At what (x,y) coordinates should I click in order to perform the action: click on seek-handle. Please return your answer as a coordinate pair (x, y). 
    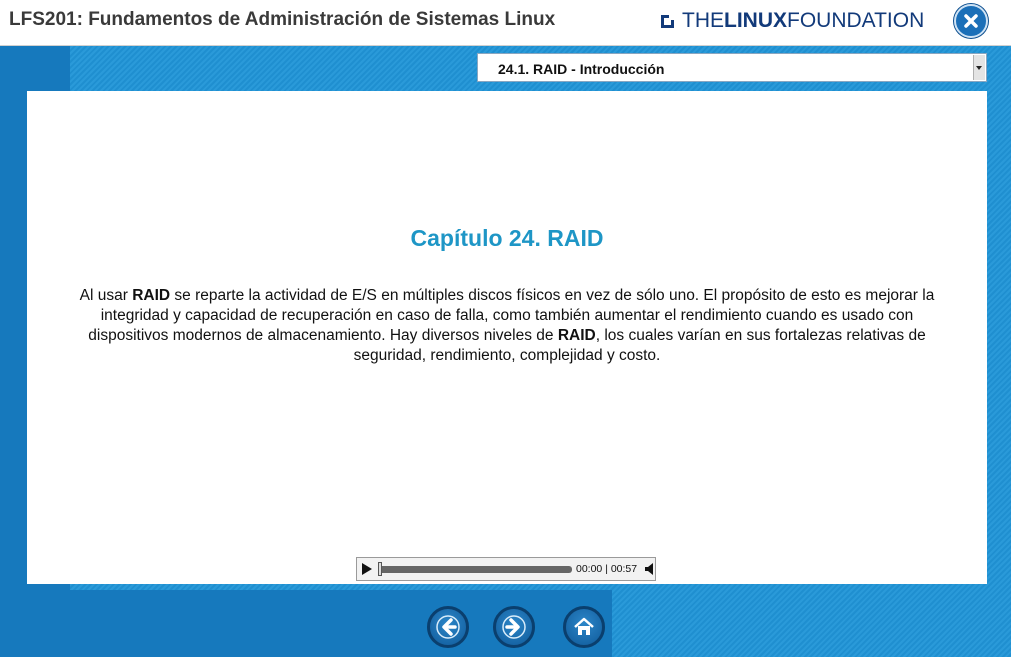
    Looking at the image, I should click on (380, 569).